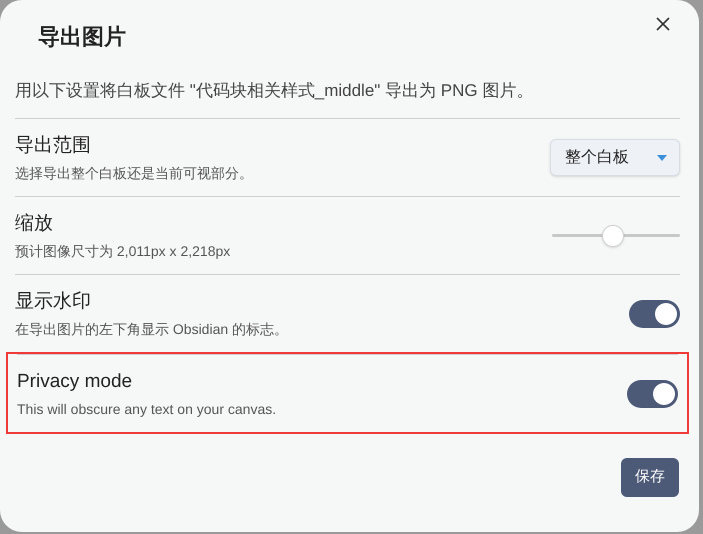 The height and width of the screenshot is (534, 703). I want to click on setting-description: 在导出图片的左下角显示 Obsidian 的标志。, so click(151, 329).